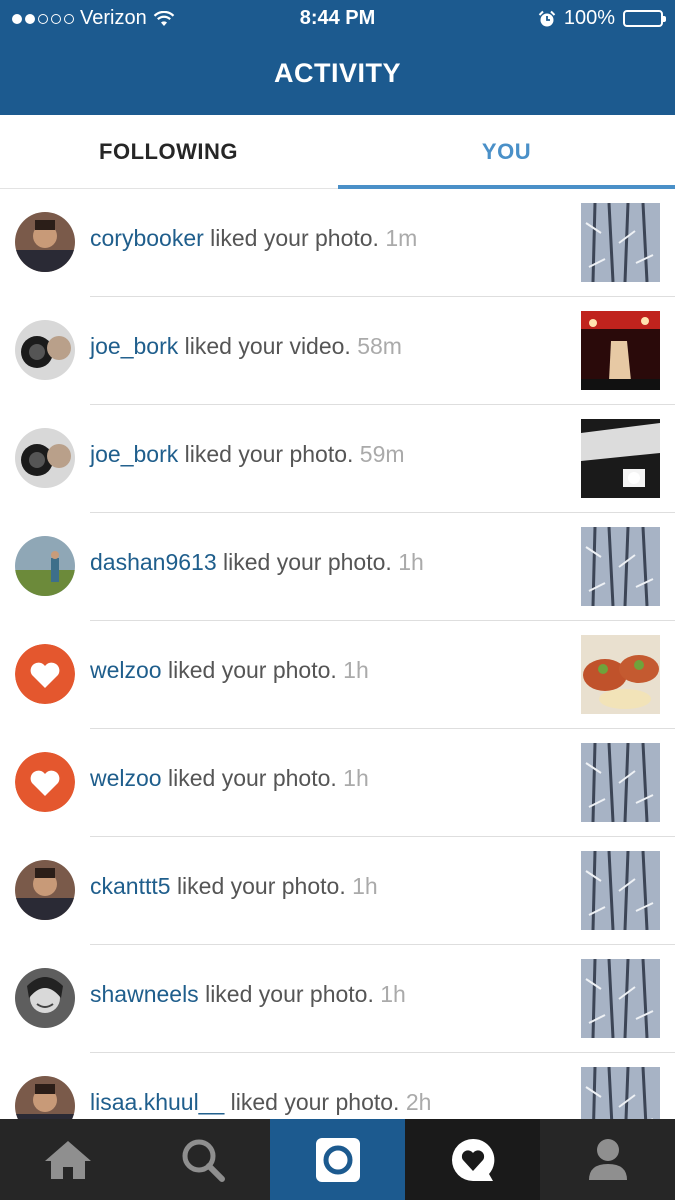 The width and height of the screenshot is (675, 1200). I want to click on notification-text: joe_bork liked your video. 58m, so click(246, 346).